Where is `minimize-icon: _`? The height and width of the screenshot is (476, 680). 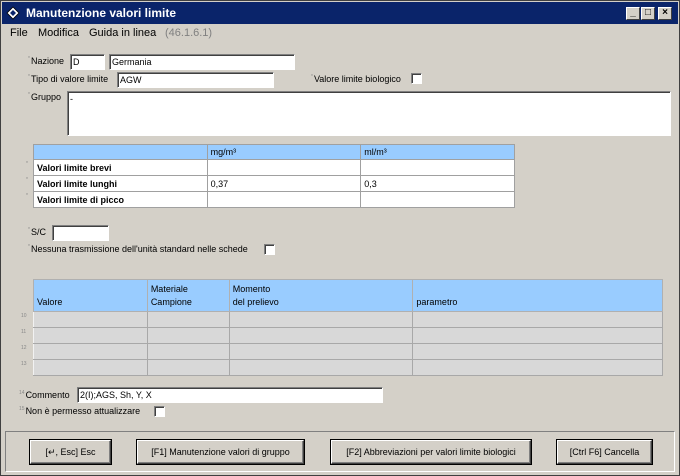 minimize-icon: _ is located at coordinates (633, 12).